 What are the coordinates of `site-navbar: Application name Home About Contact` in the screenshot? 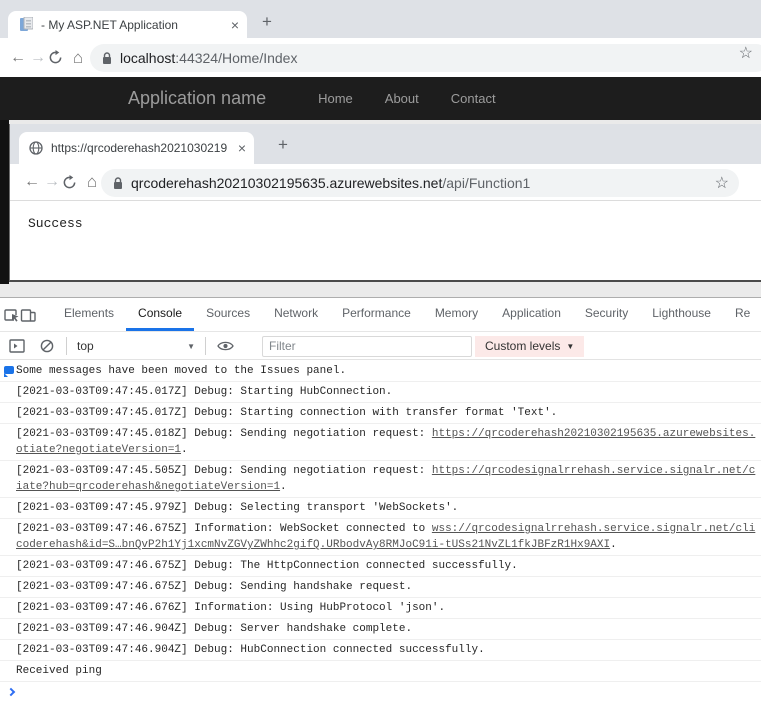 It's located at (380, 98).